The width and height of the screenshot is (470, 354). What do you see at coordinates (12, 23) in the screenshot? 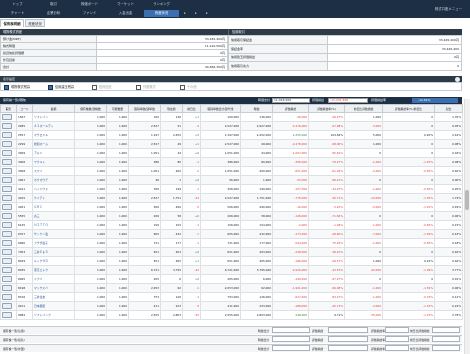
I see `tab-holdings: 保有株明細` at bounding box center [12, 23].